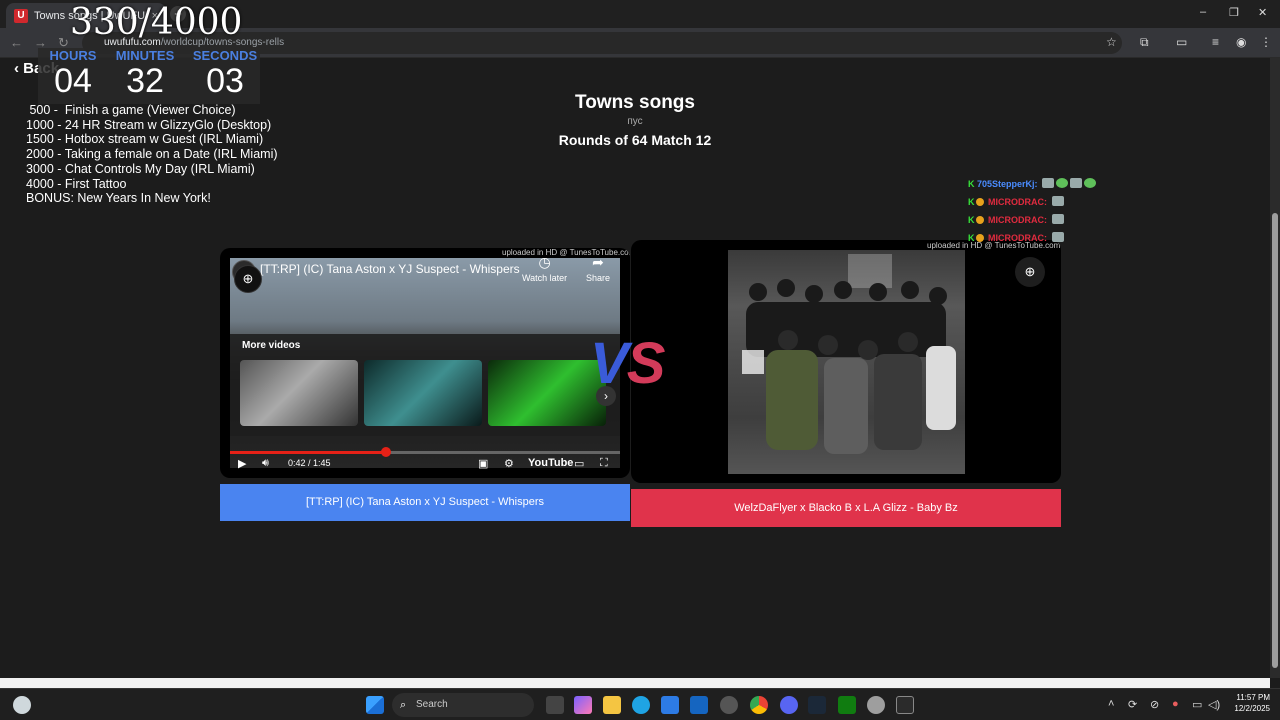 The width and height of the screenshot is (1280, 720). Describe the element at coordinates (19, 68) in the screenshot. I see `chevron-left-icon: ‹` at that location.